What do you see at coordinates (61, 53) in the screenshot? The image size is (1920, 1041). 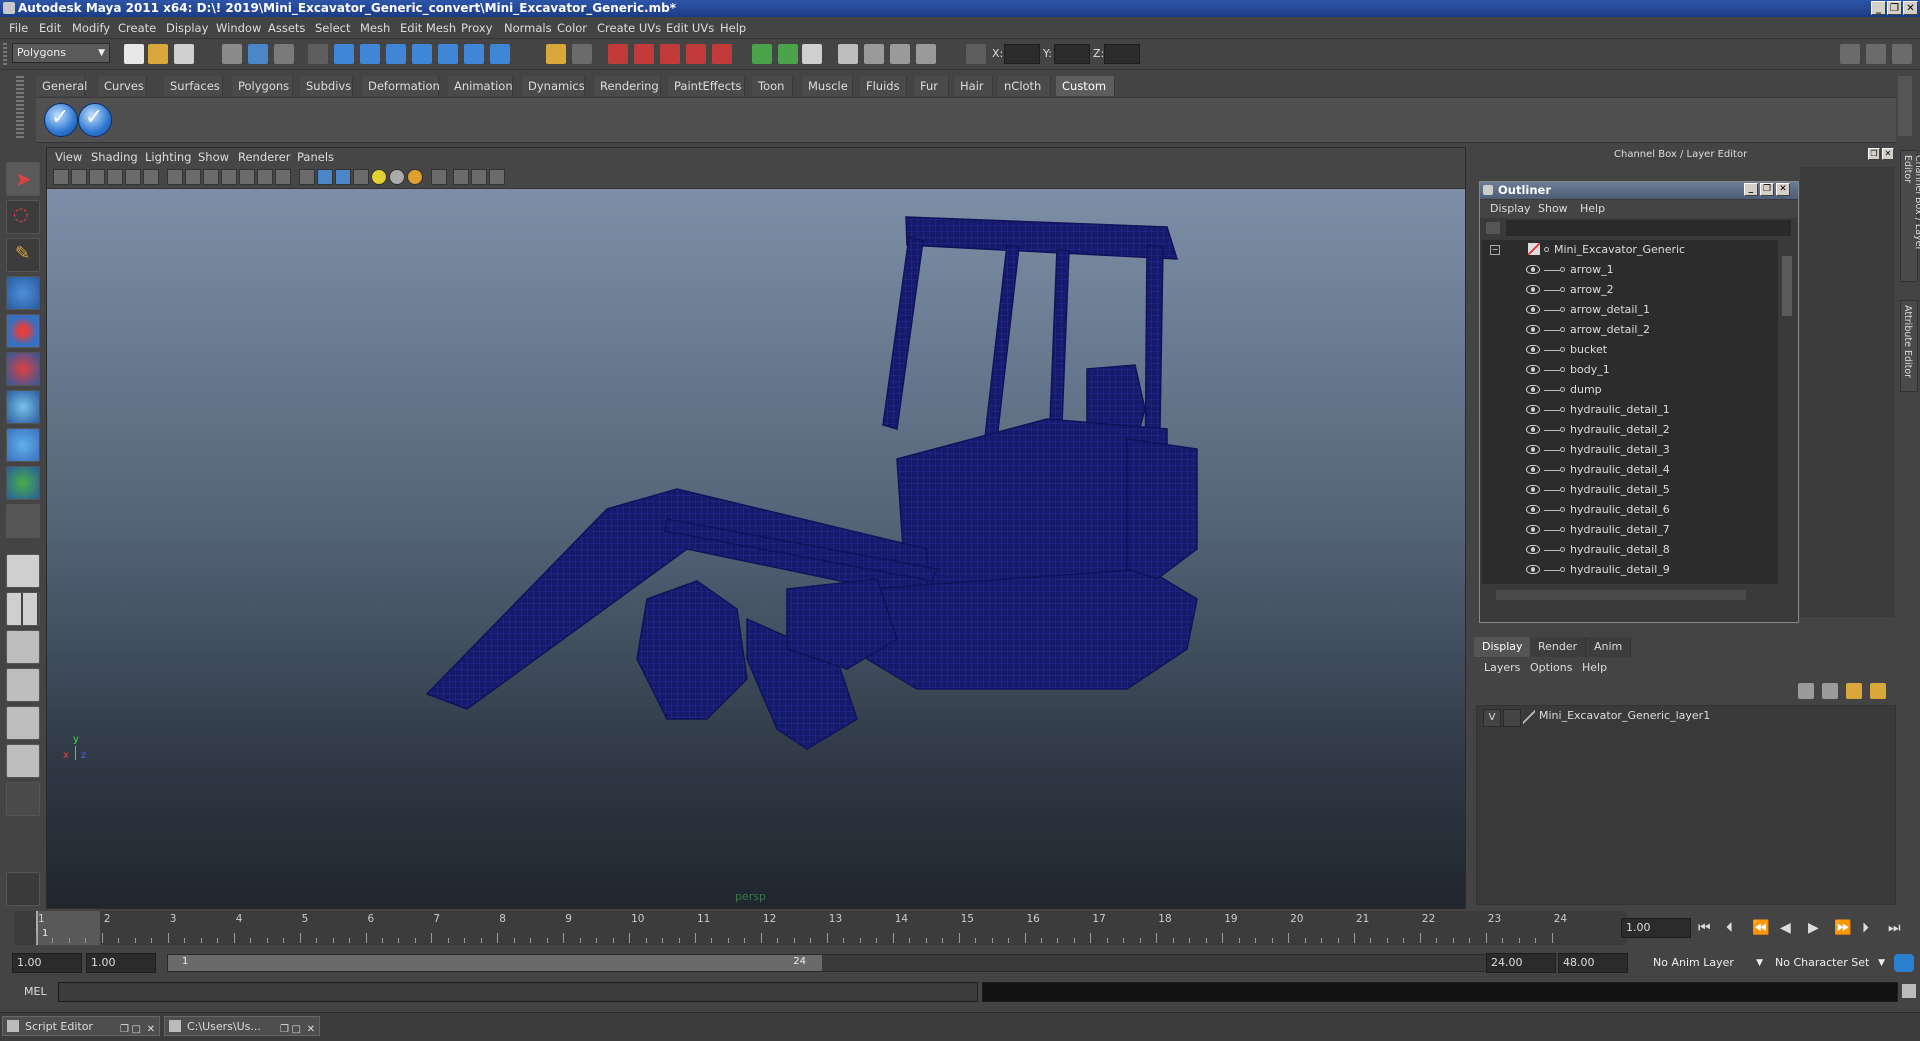 I see `menu-set-dropdown: Polygons ▼` at bounding box center [61, 53].